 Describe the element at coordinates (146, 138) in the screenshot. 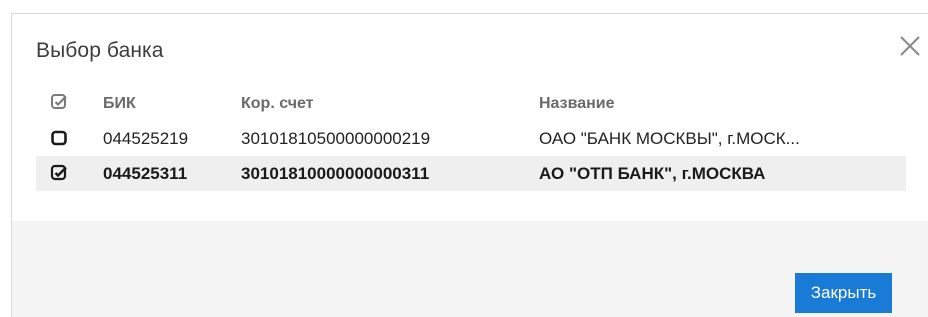

I see `cell-bik: 044525219` at that location.